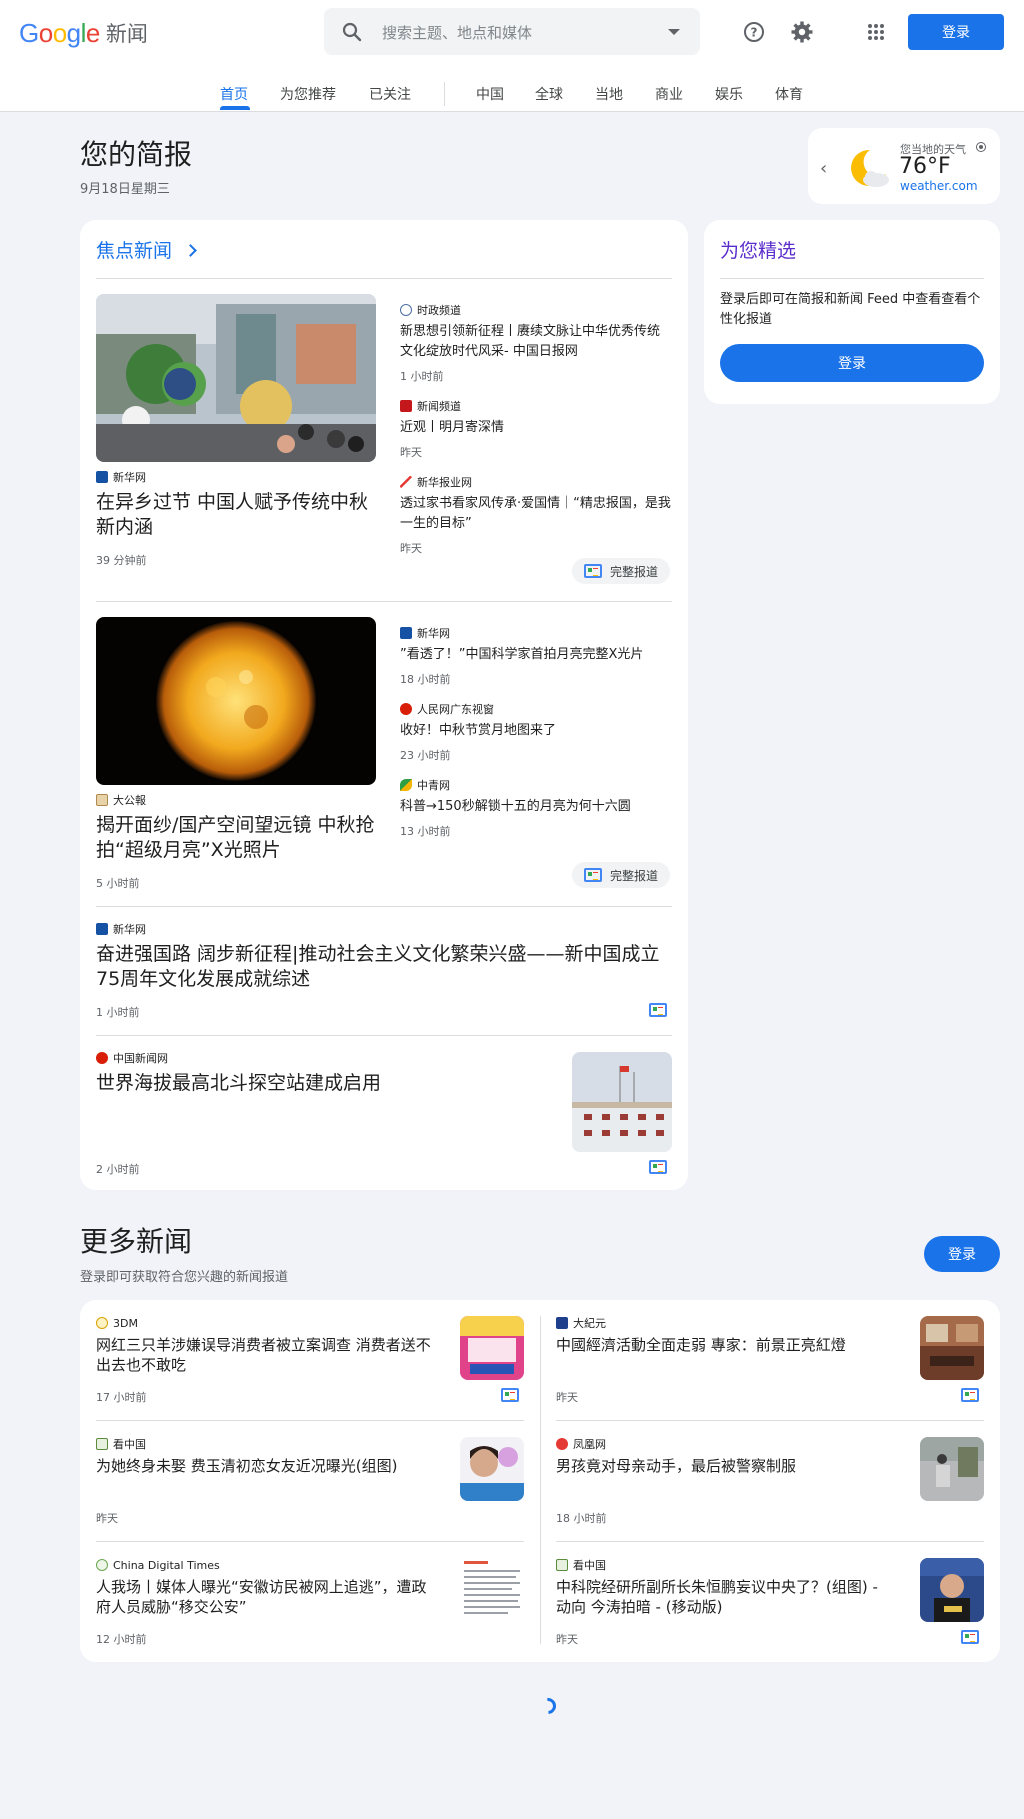  Describe the element at coordinates (492, 1590) in the screenshot. I see `story-image-text-screenshot` at that location.